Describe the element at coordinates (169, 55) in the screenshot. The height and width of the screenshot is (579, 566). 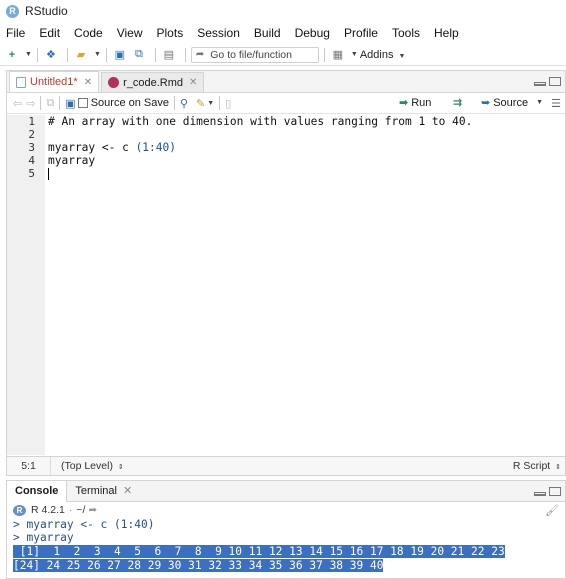
I see `print-icon: ▤` at that location.